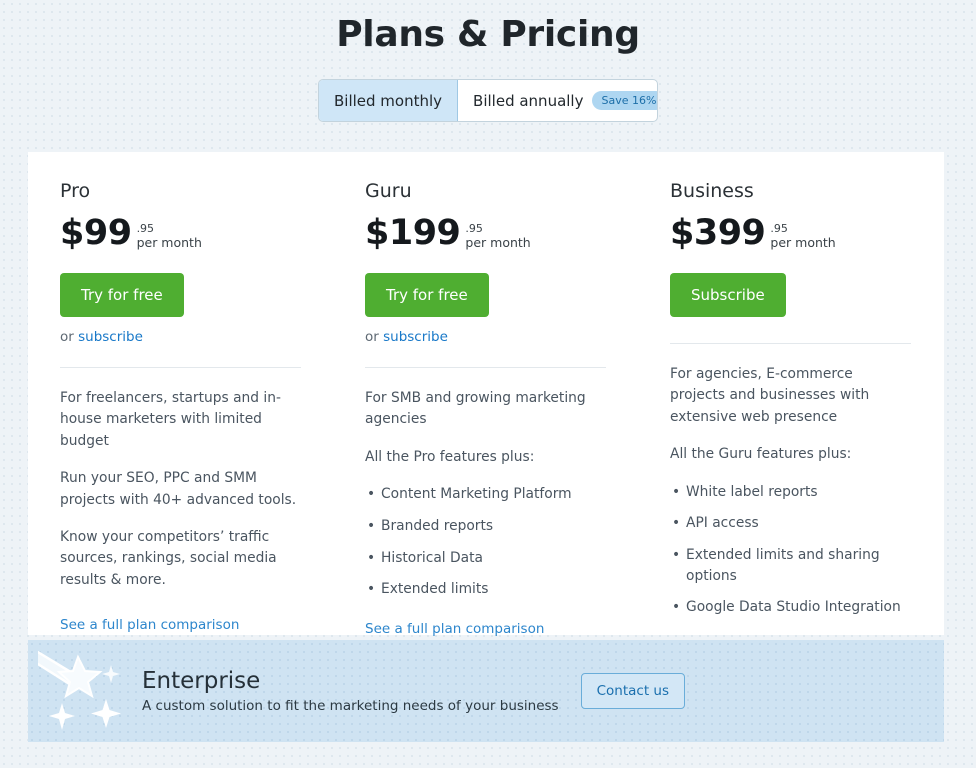 The height and width of the screenshot is (768, 976). I want to click on divider-guru, so click(485, 367).